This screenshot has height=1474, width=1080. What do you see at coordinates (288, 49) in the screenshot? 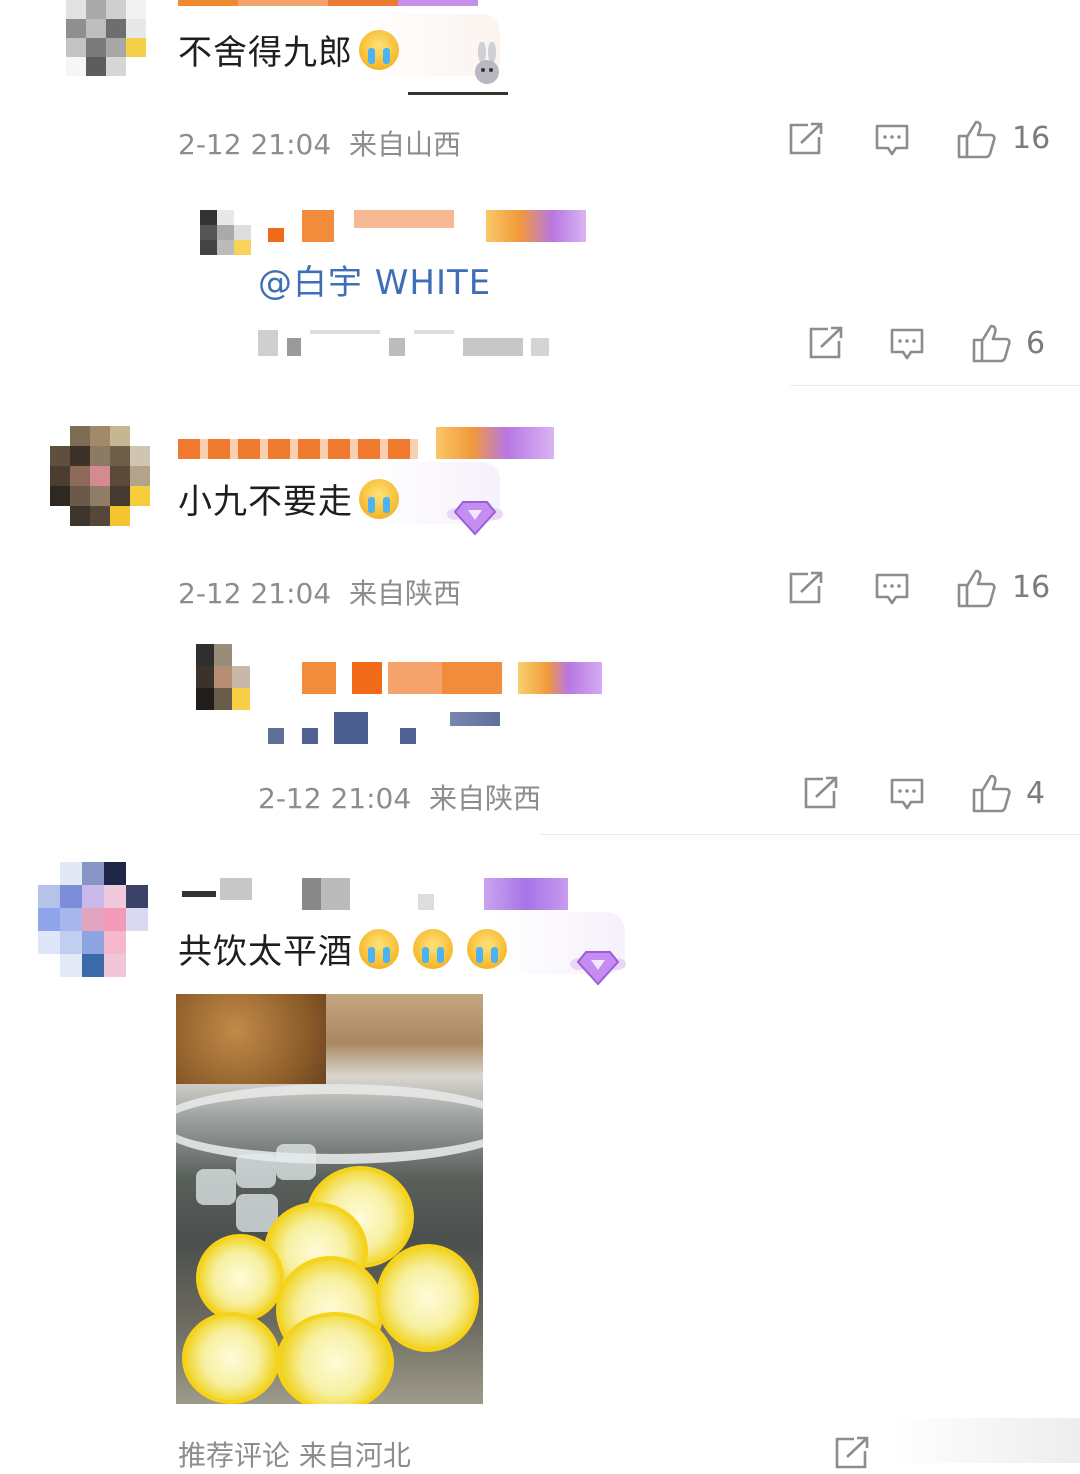
I see `comment-text: 不舍得九郎` at bounding box center [288, 49].